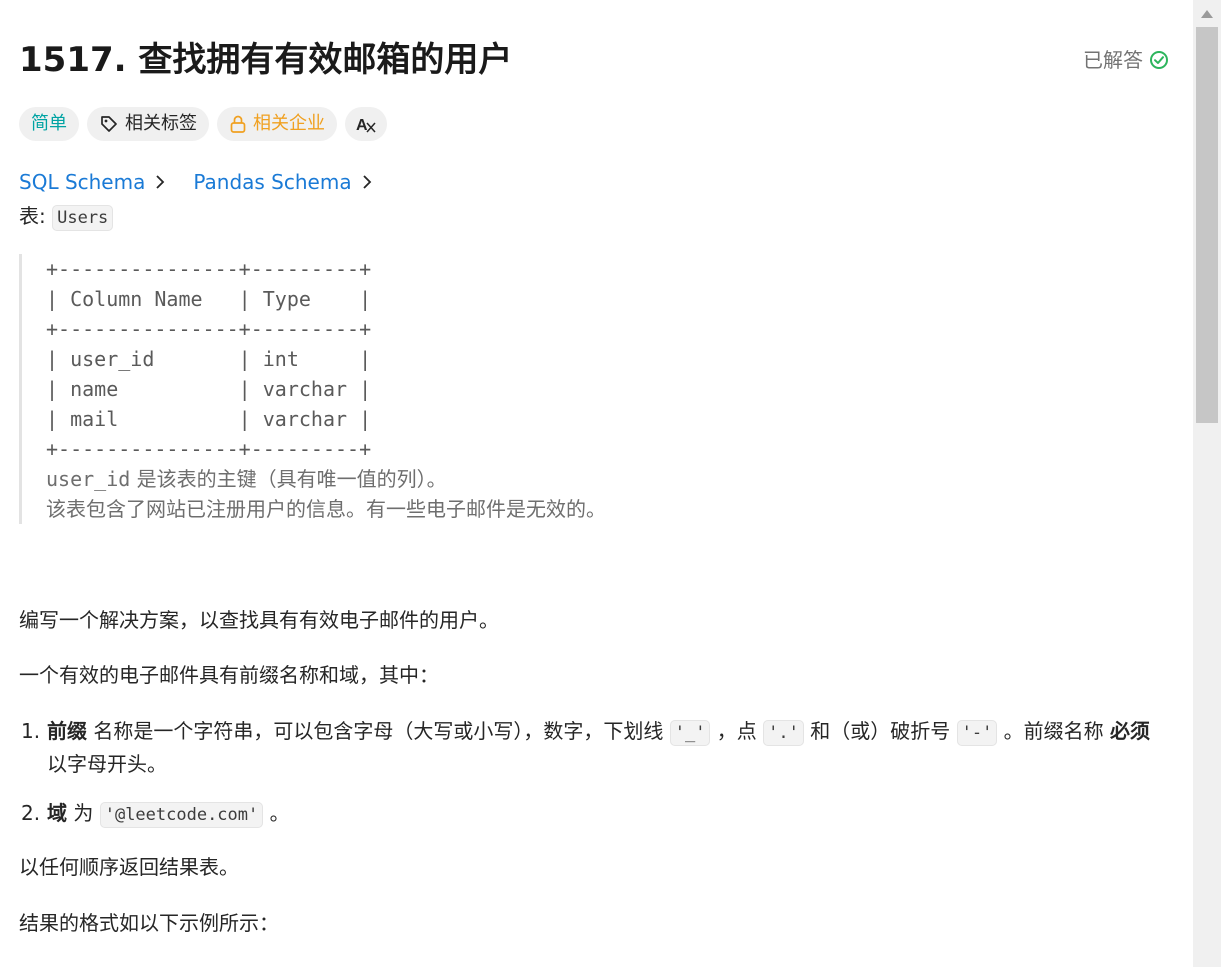 The image size is (1221, 967). Describe the element at coordinates (57, 813) in the screenshot. I see `domain-bold: 域` at that location.